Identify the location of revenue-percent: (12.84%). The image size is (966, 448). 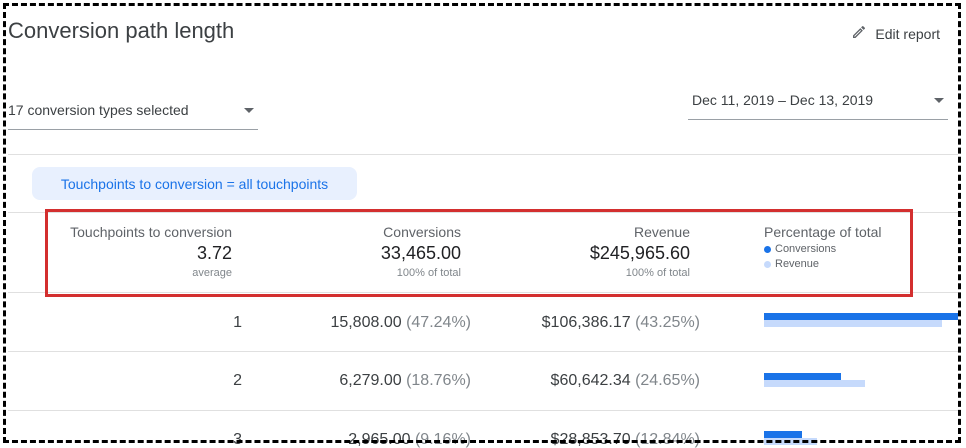
(667, 439).